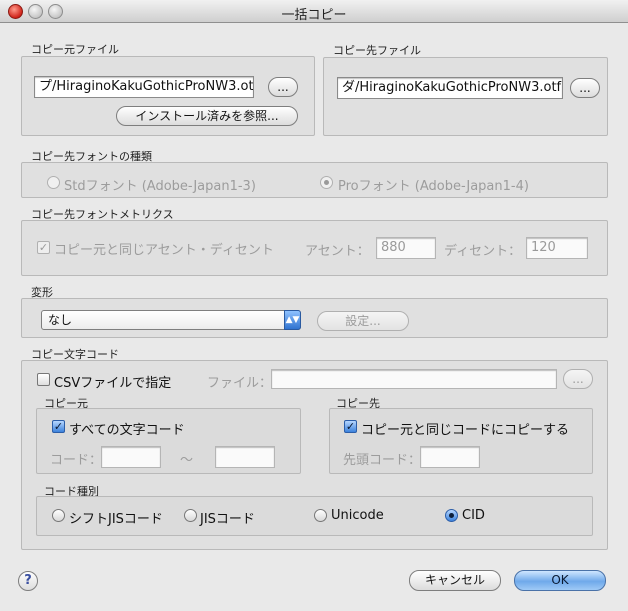 This screenshot has width=628, height=611. What do you see at coordinates (451, 515) in the screenshot?
I see `cid-radio` at bounding box center [451, 515].